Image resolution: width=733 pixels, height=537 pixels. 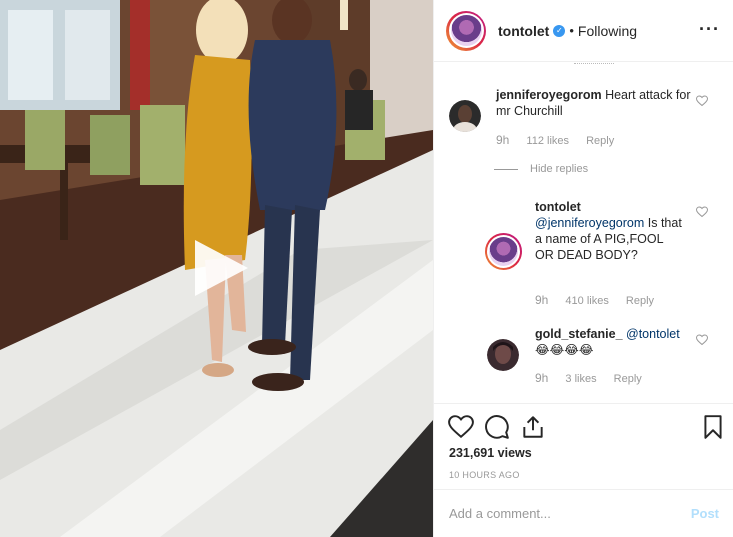 I want to click on post-timestamp: 10 HOURS AGO, so click(x=484, y=475).